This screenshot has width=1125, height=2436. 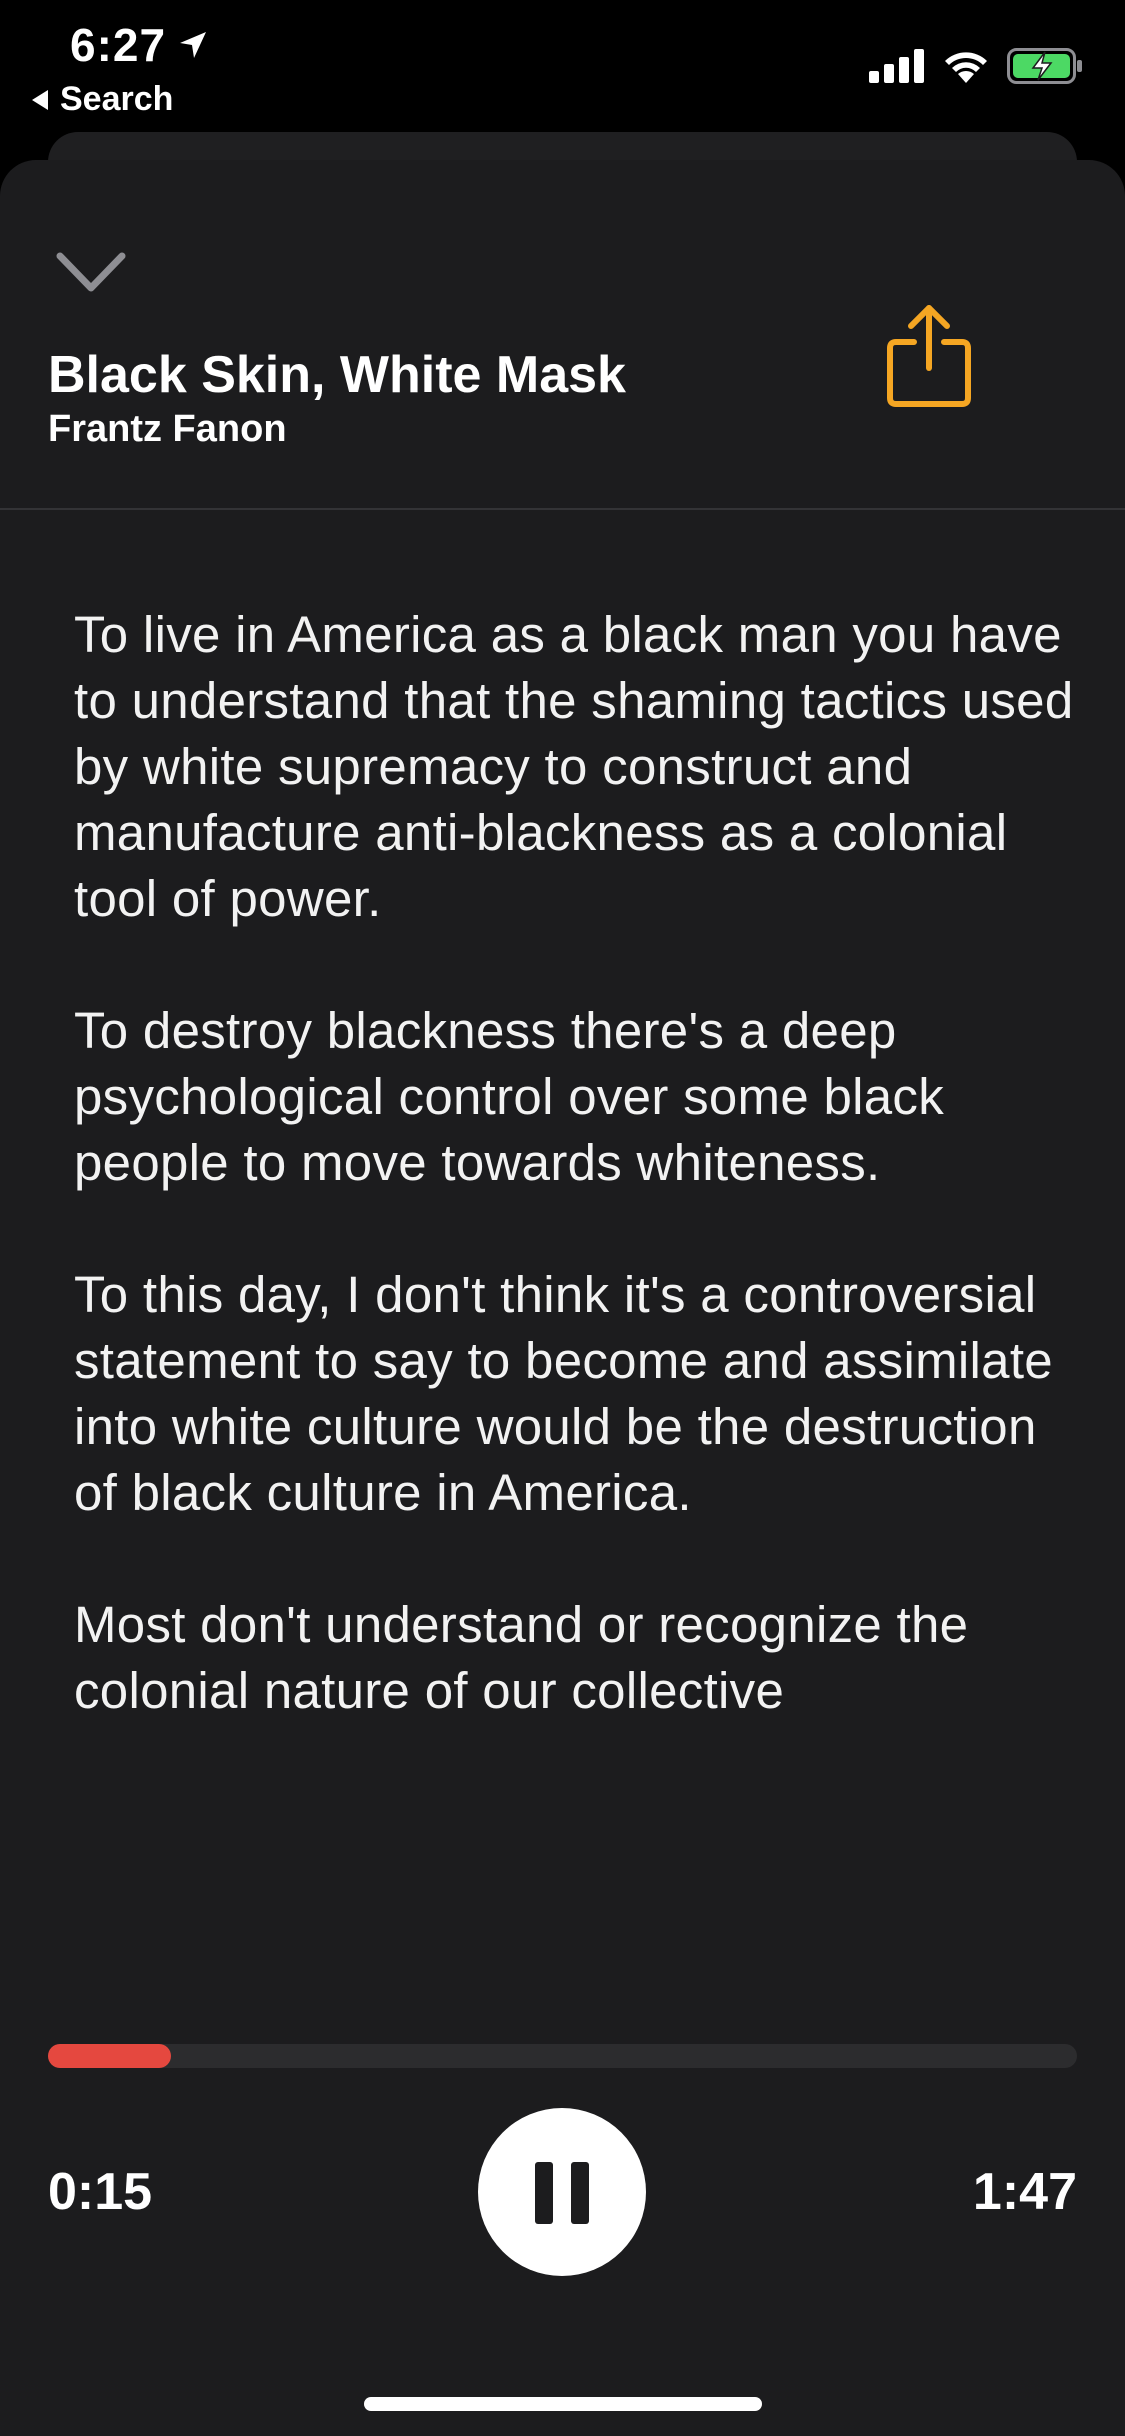 I want to click on home-indicator, so click(x=563, y=2404).